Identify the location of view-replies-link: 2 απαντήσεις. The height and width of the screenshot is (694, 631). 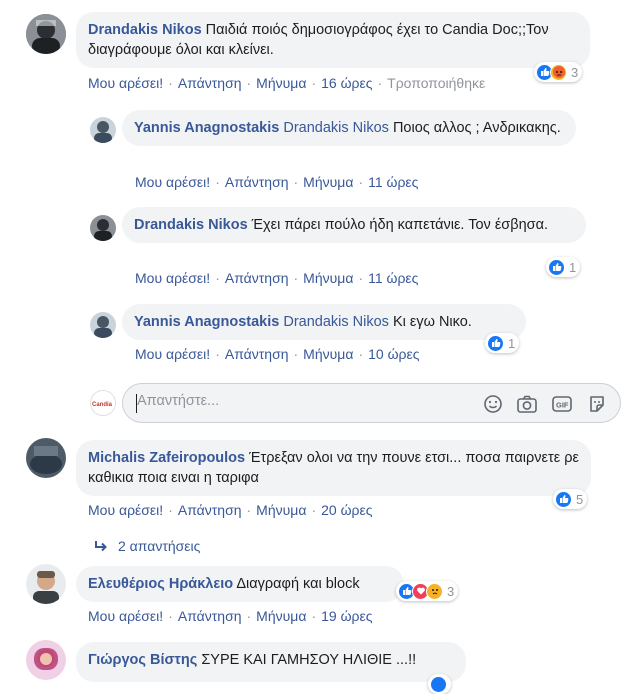
(147, 546).